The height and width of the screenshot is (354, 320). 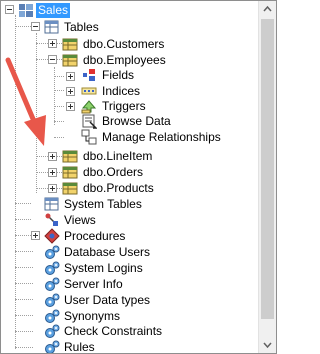 I want to click on vertical-scrollbar, so click(x=267, y=177).